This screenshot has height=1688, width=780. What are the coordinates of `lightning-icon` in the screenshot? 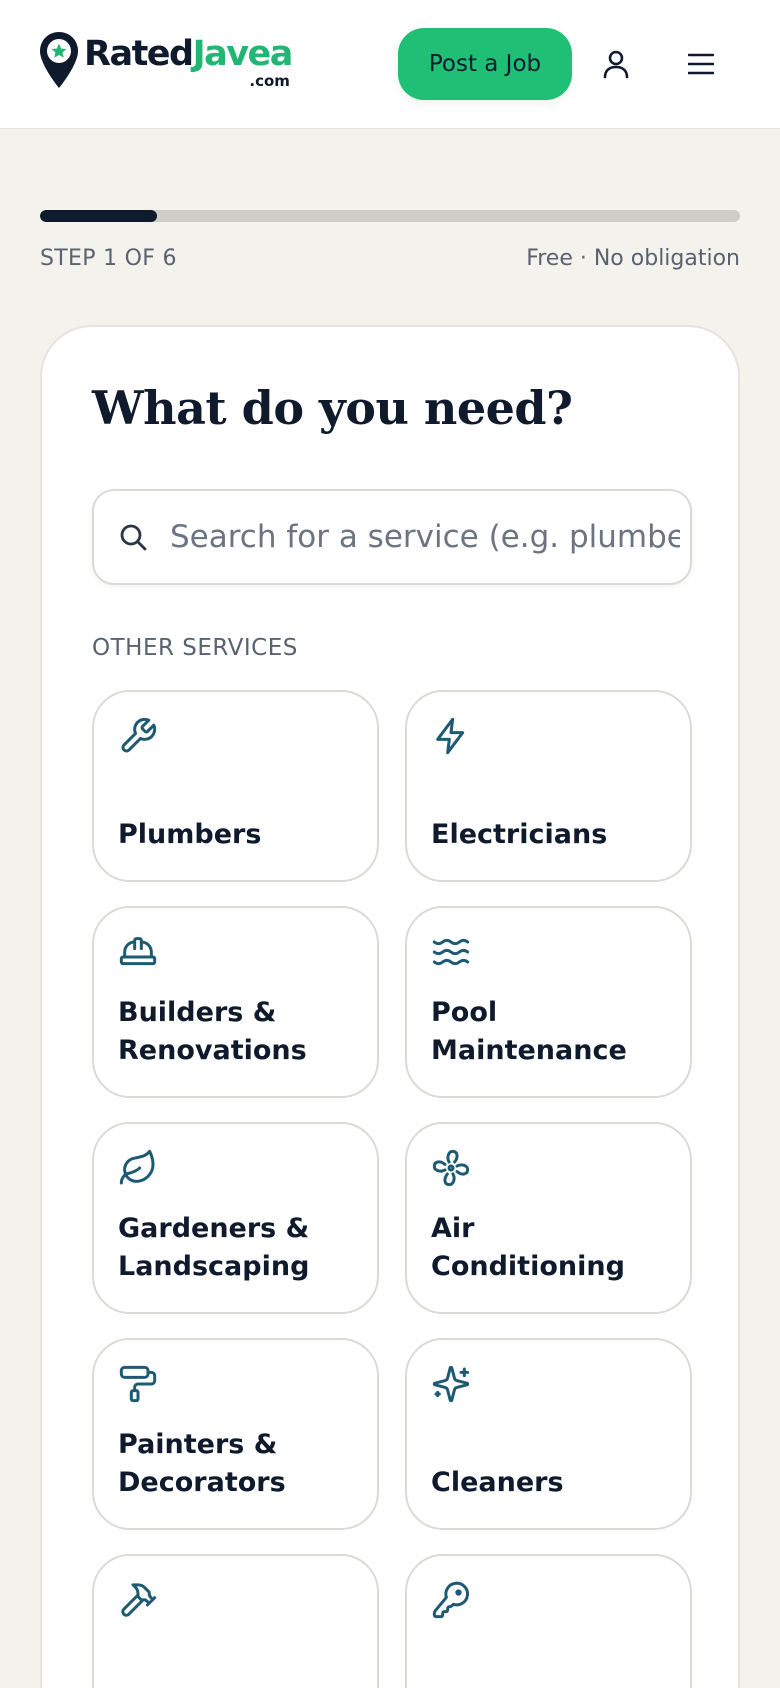 It's located at (450, 736).